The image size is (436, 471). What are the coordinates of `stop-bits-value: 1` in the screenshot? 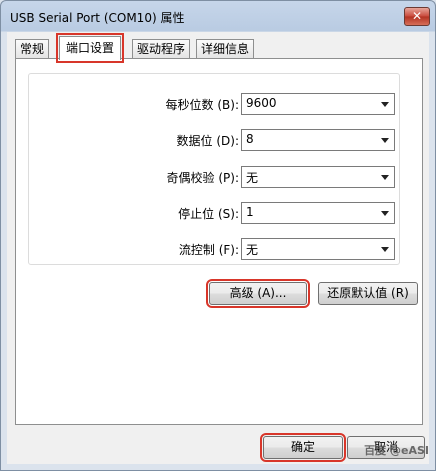 It's located at (250, 212).